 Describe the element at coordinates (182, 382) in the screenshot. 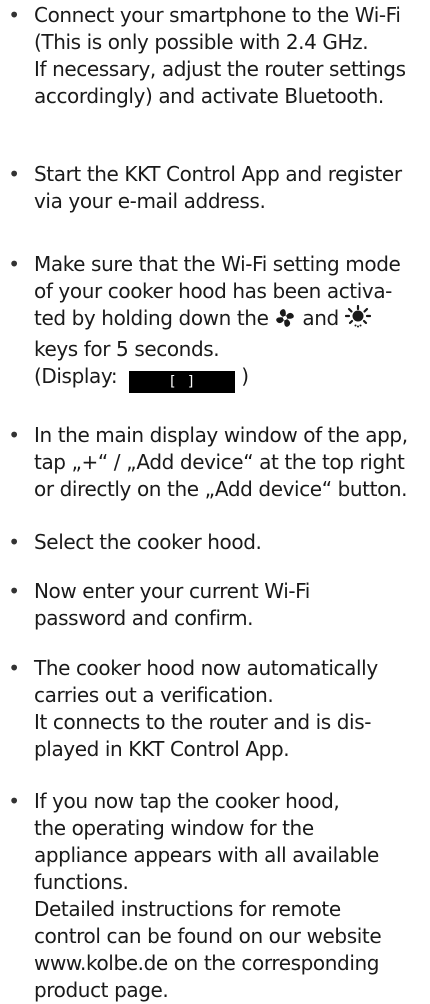

I see `display-indicator: [ ]` at that location.